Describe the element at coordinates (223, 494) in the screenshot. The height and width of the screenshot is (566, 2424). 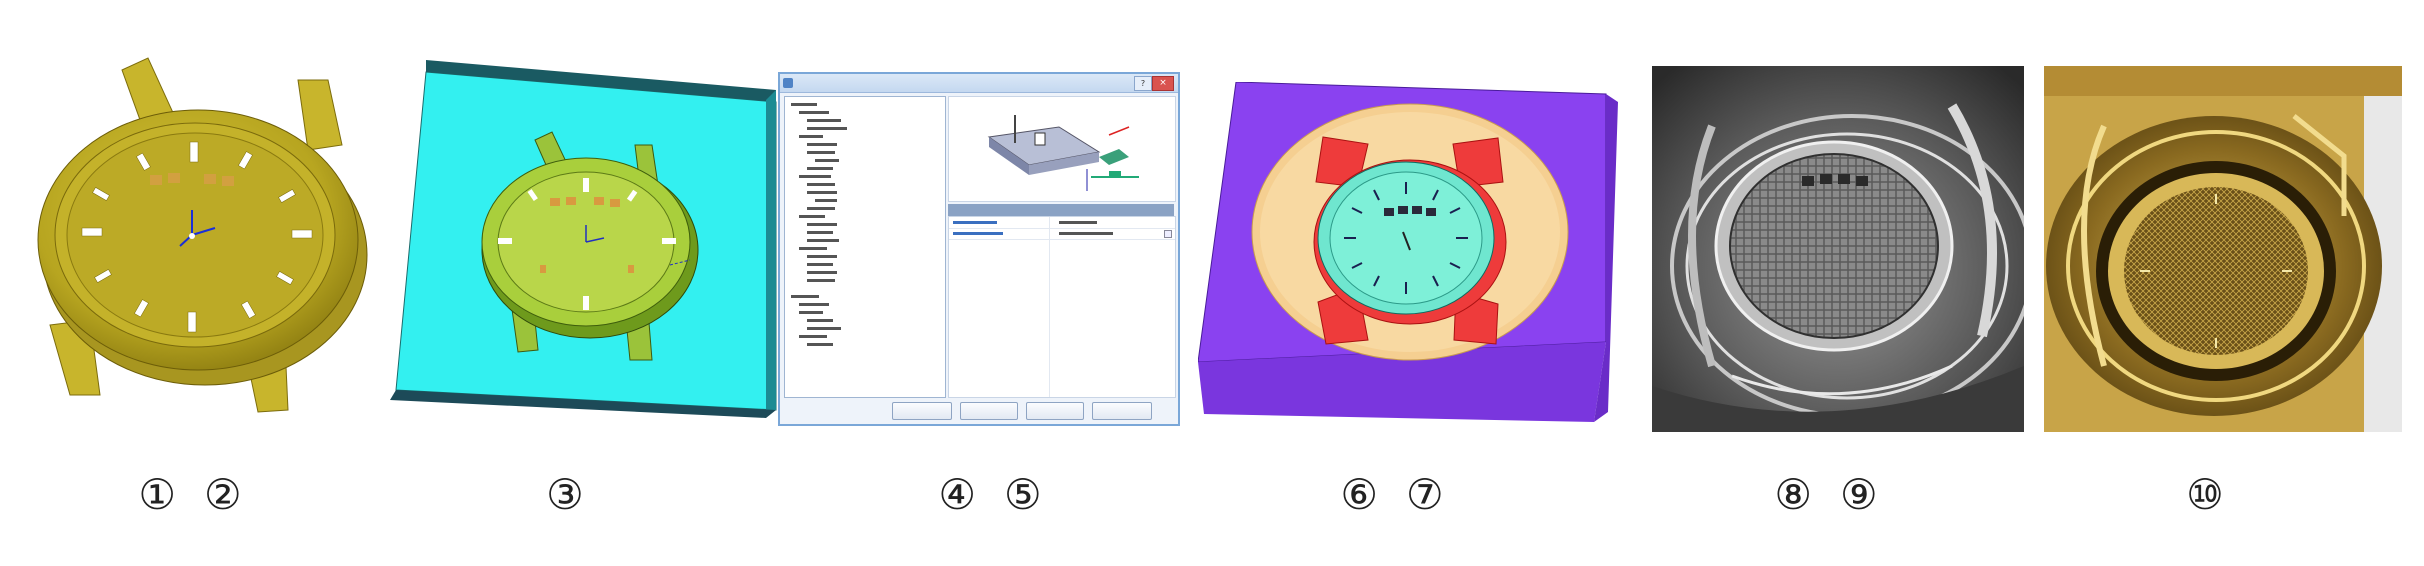
I see `marker-2: ②` at that location.